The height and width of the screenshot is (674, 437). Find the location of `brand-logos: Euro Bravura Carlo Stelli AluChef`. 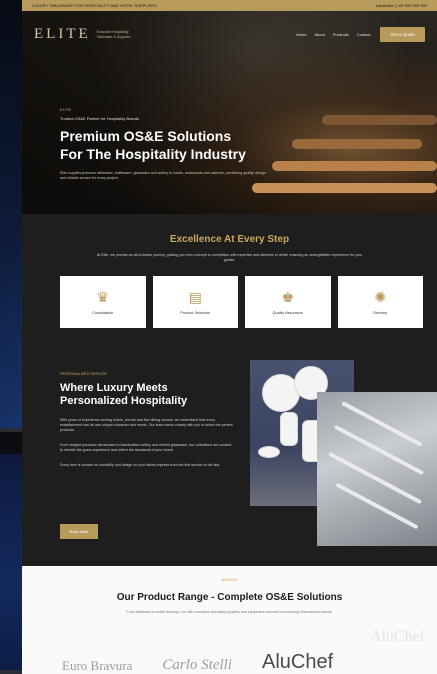

brand-logos: Euro Bravura Carlo Stelli AluChef is located at coordinates (197, 662).